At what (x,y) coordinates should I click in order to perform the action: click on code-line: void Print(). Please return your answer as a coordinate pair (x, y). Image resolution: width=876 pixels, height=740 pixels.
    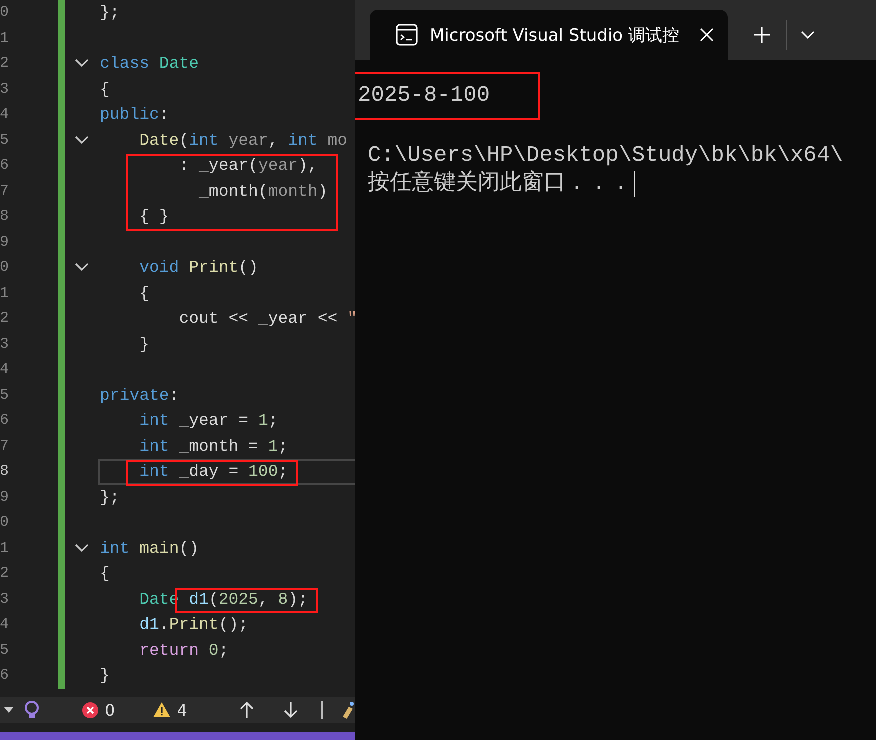
    Looking at the image, I should click on (198, 268).